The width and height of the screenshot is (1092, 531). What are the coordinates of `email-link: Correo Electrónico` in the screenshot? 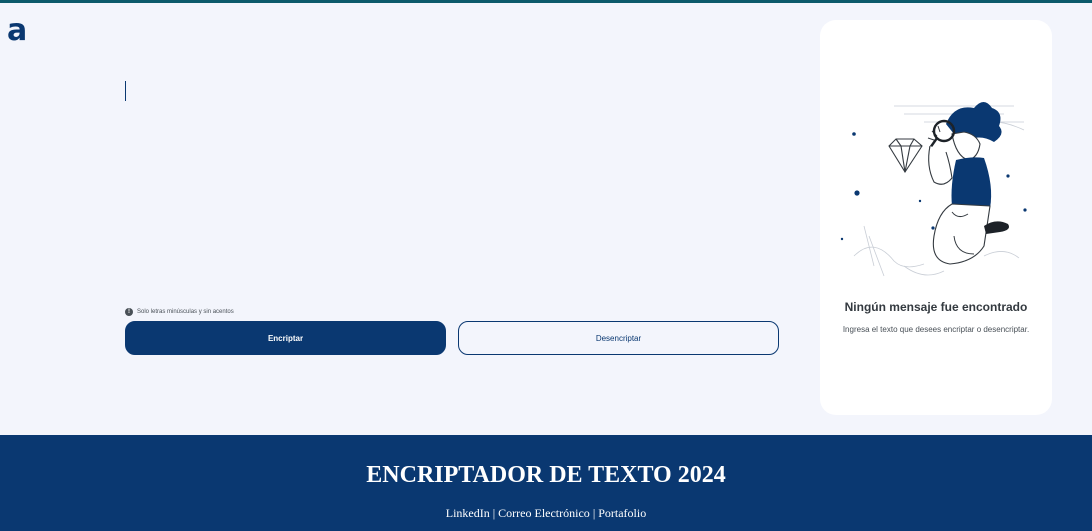 It's located at (544, 513).